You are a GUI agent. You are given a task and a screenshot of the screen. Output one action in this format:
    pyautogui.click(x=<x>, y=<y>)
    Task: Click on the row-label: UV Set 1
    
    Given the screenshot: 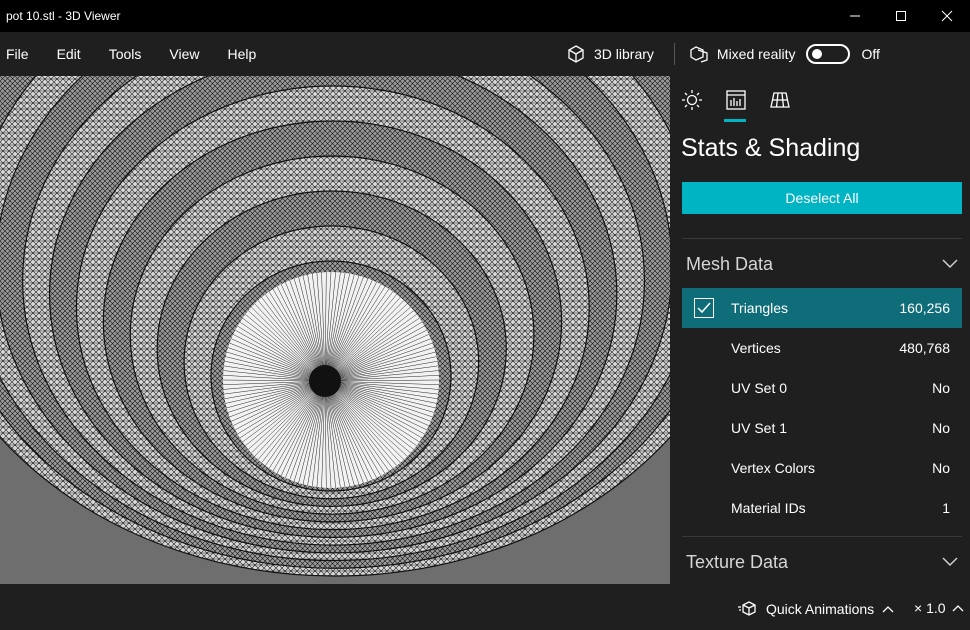 What is the action you would take?
    pyautogui.click(x=759, y=428)
    